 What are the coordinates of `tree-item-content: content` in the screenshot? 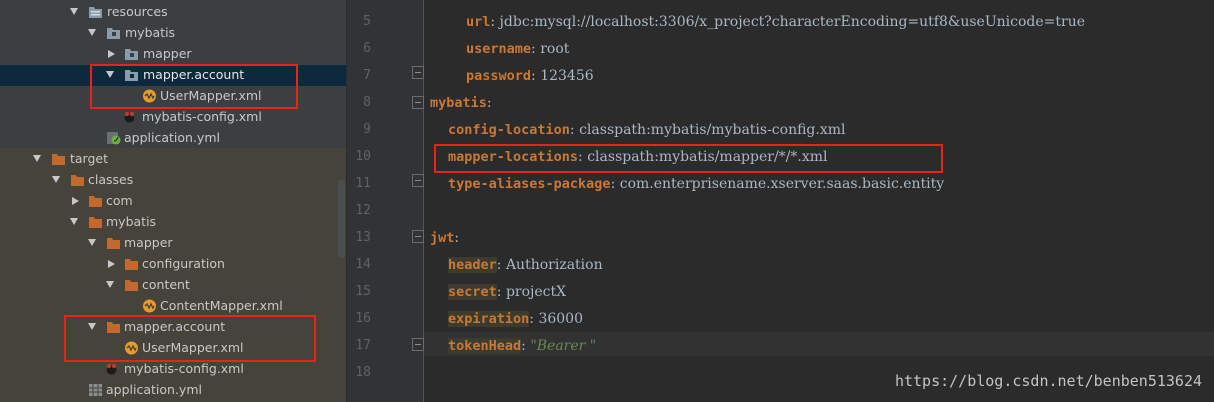 It's located at (173, 285).